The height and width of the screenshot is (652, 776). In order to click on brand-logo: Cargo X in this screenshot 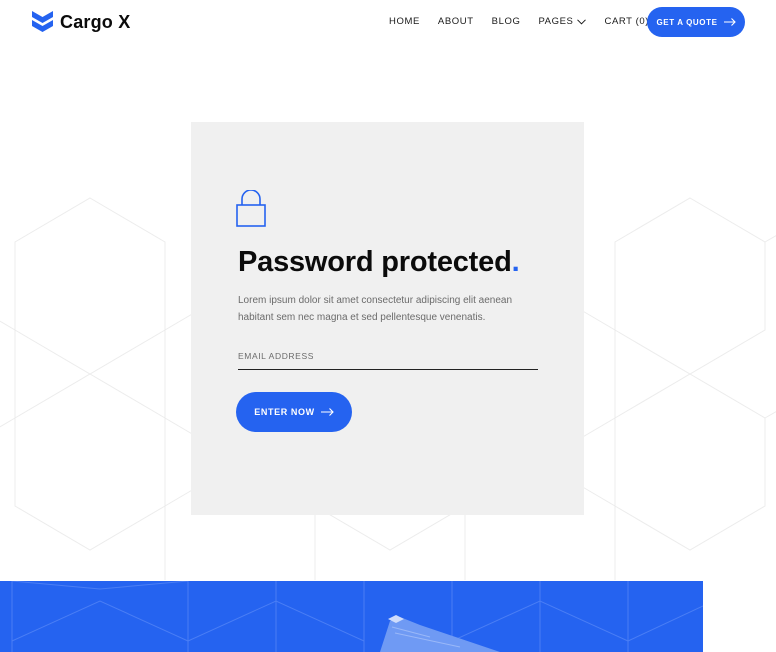, I will do `click(81, 22)`.